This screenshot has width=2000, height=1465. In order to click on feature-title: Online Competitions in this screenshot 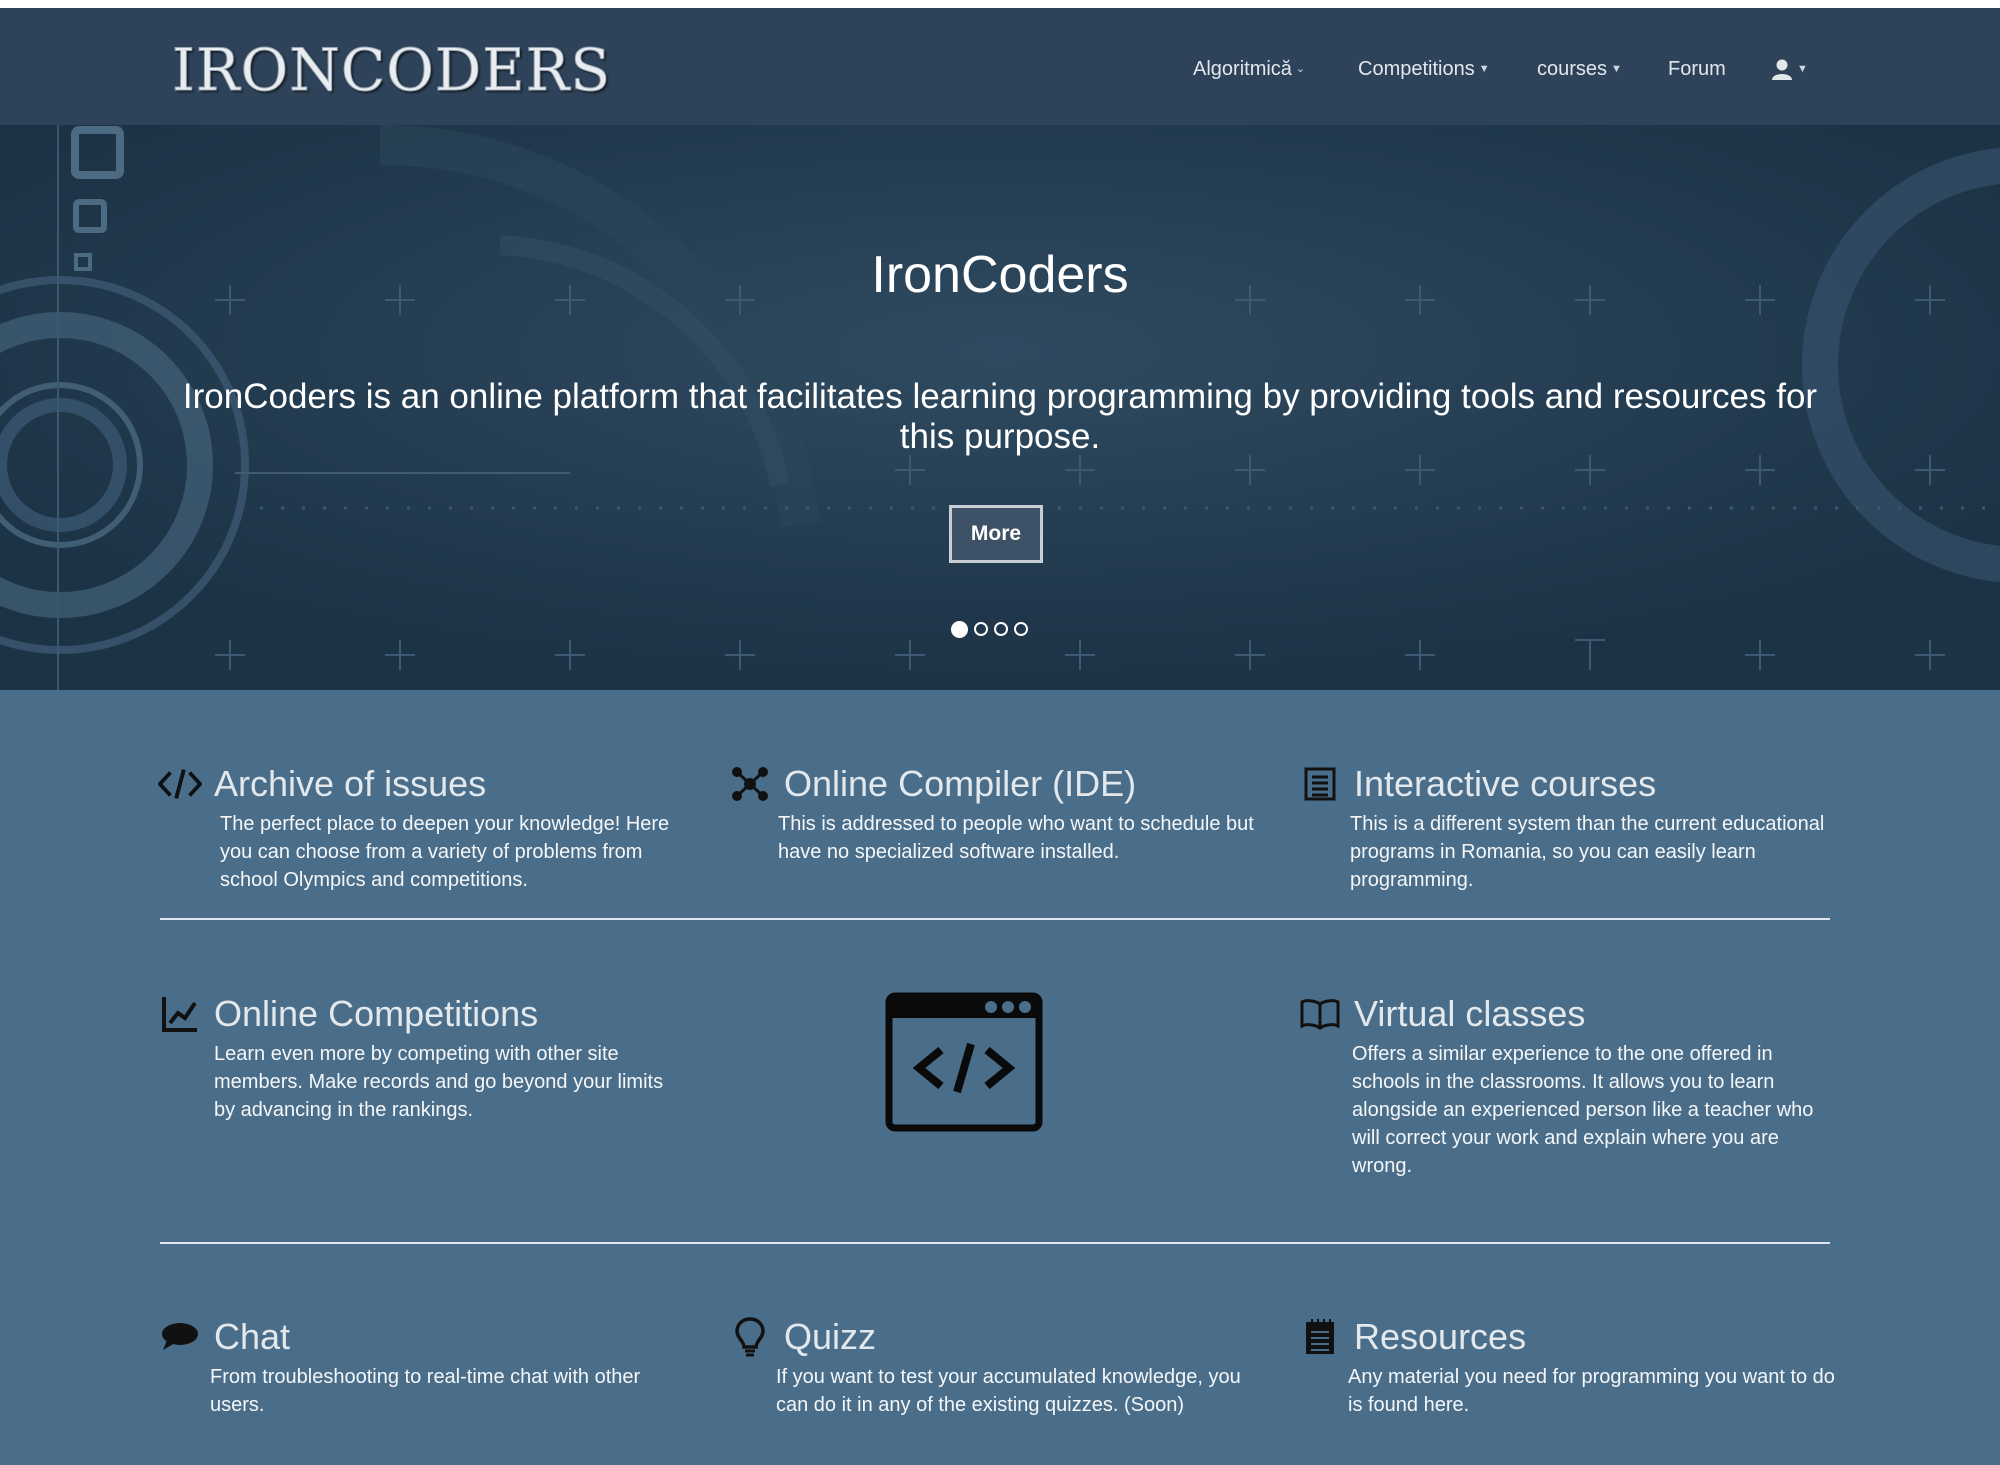, I will do `click(376, 1014)`.